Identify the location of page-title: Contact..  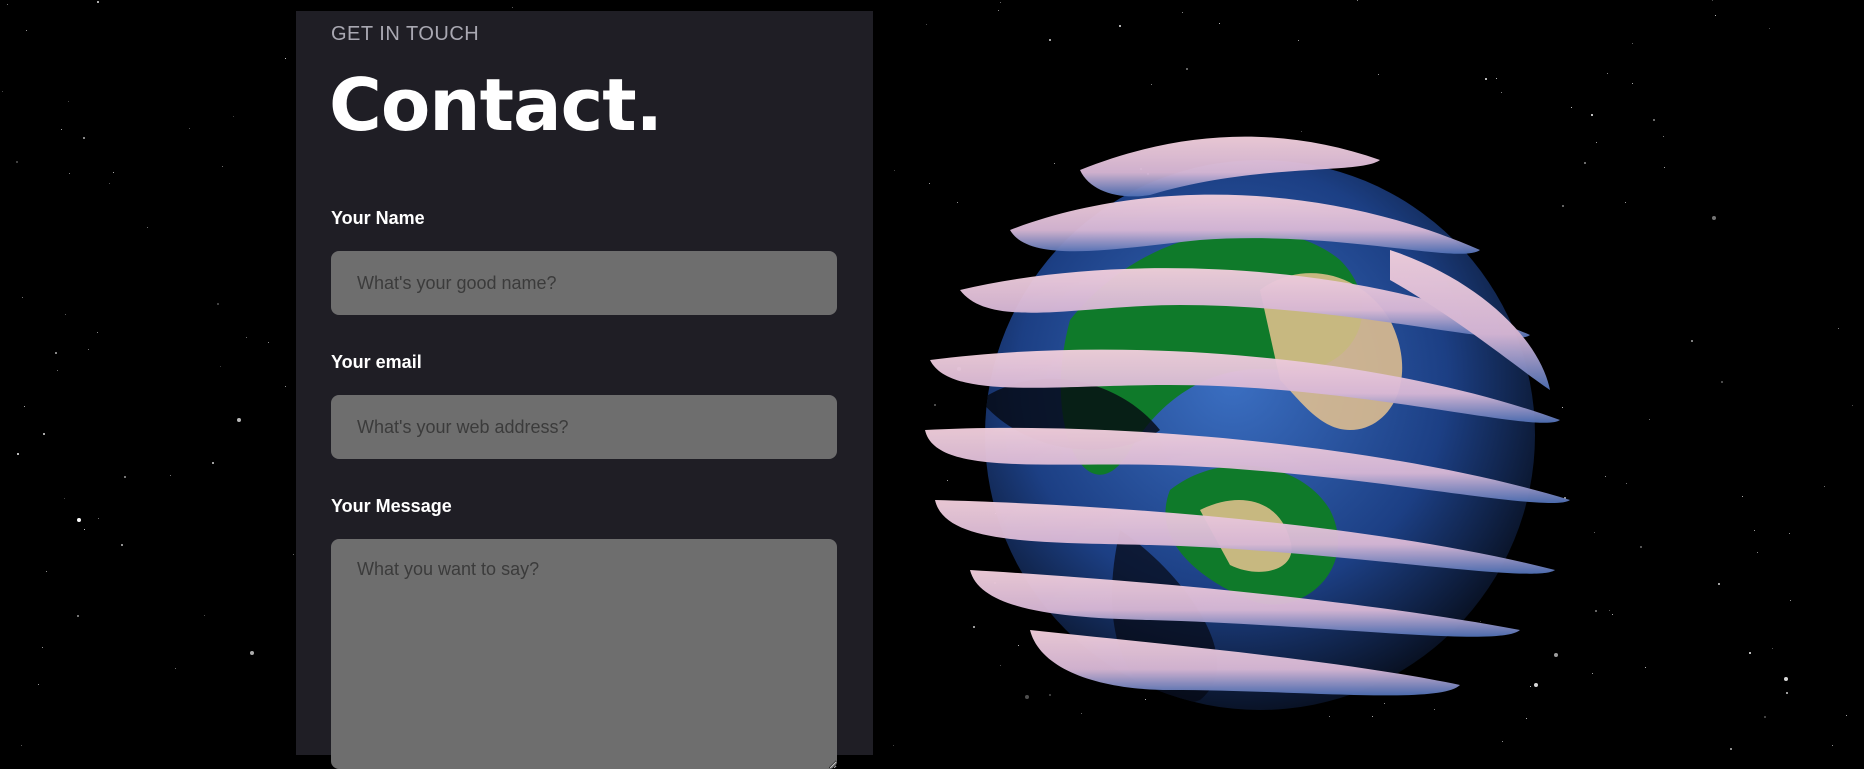
(496, 105).